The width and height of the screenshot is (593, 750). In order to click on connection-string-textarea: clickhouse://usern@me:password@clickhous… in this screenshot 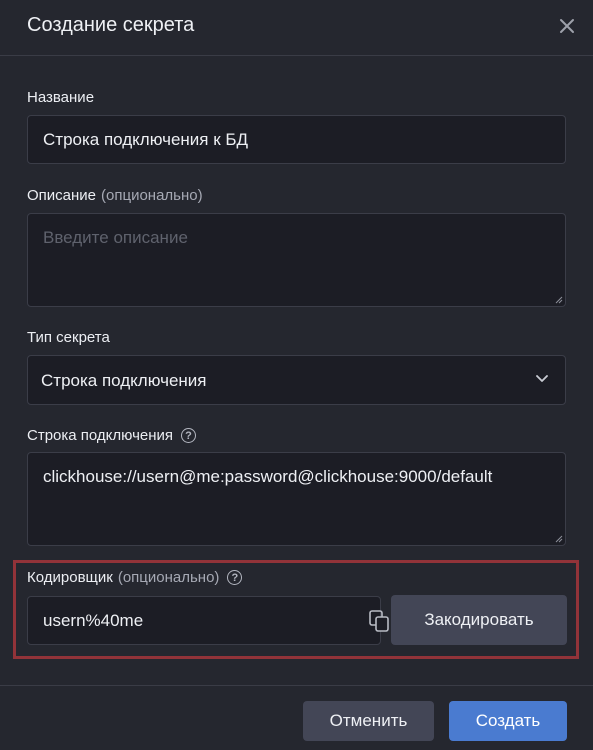, I will do `click(296, 499)`.